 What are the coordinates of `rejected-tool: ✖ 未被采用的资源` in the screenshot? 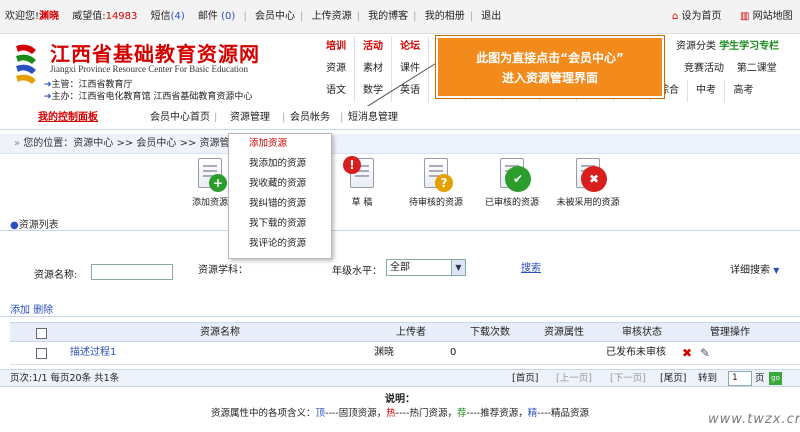 It's located at (588, 183).